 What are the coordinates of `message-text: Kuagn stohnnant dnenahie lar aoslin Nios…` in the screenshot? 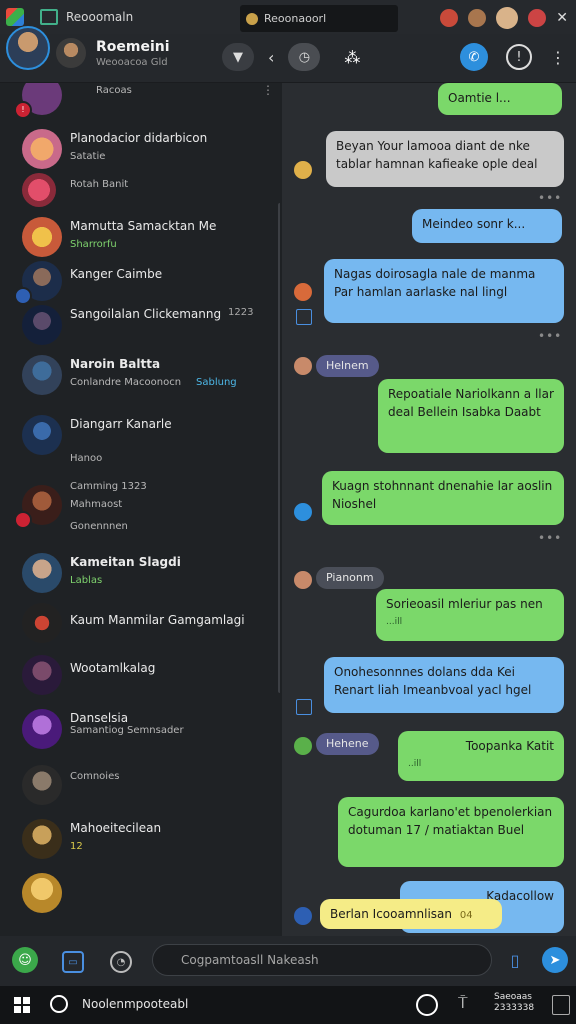 It's located at (442, 495).